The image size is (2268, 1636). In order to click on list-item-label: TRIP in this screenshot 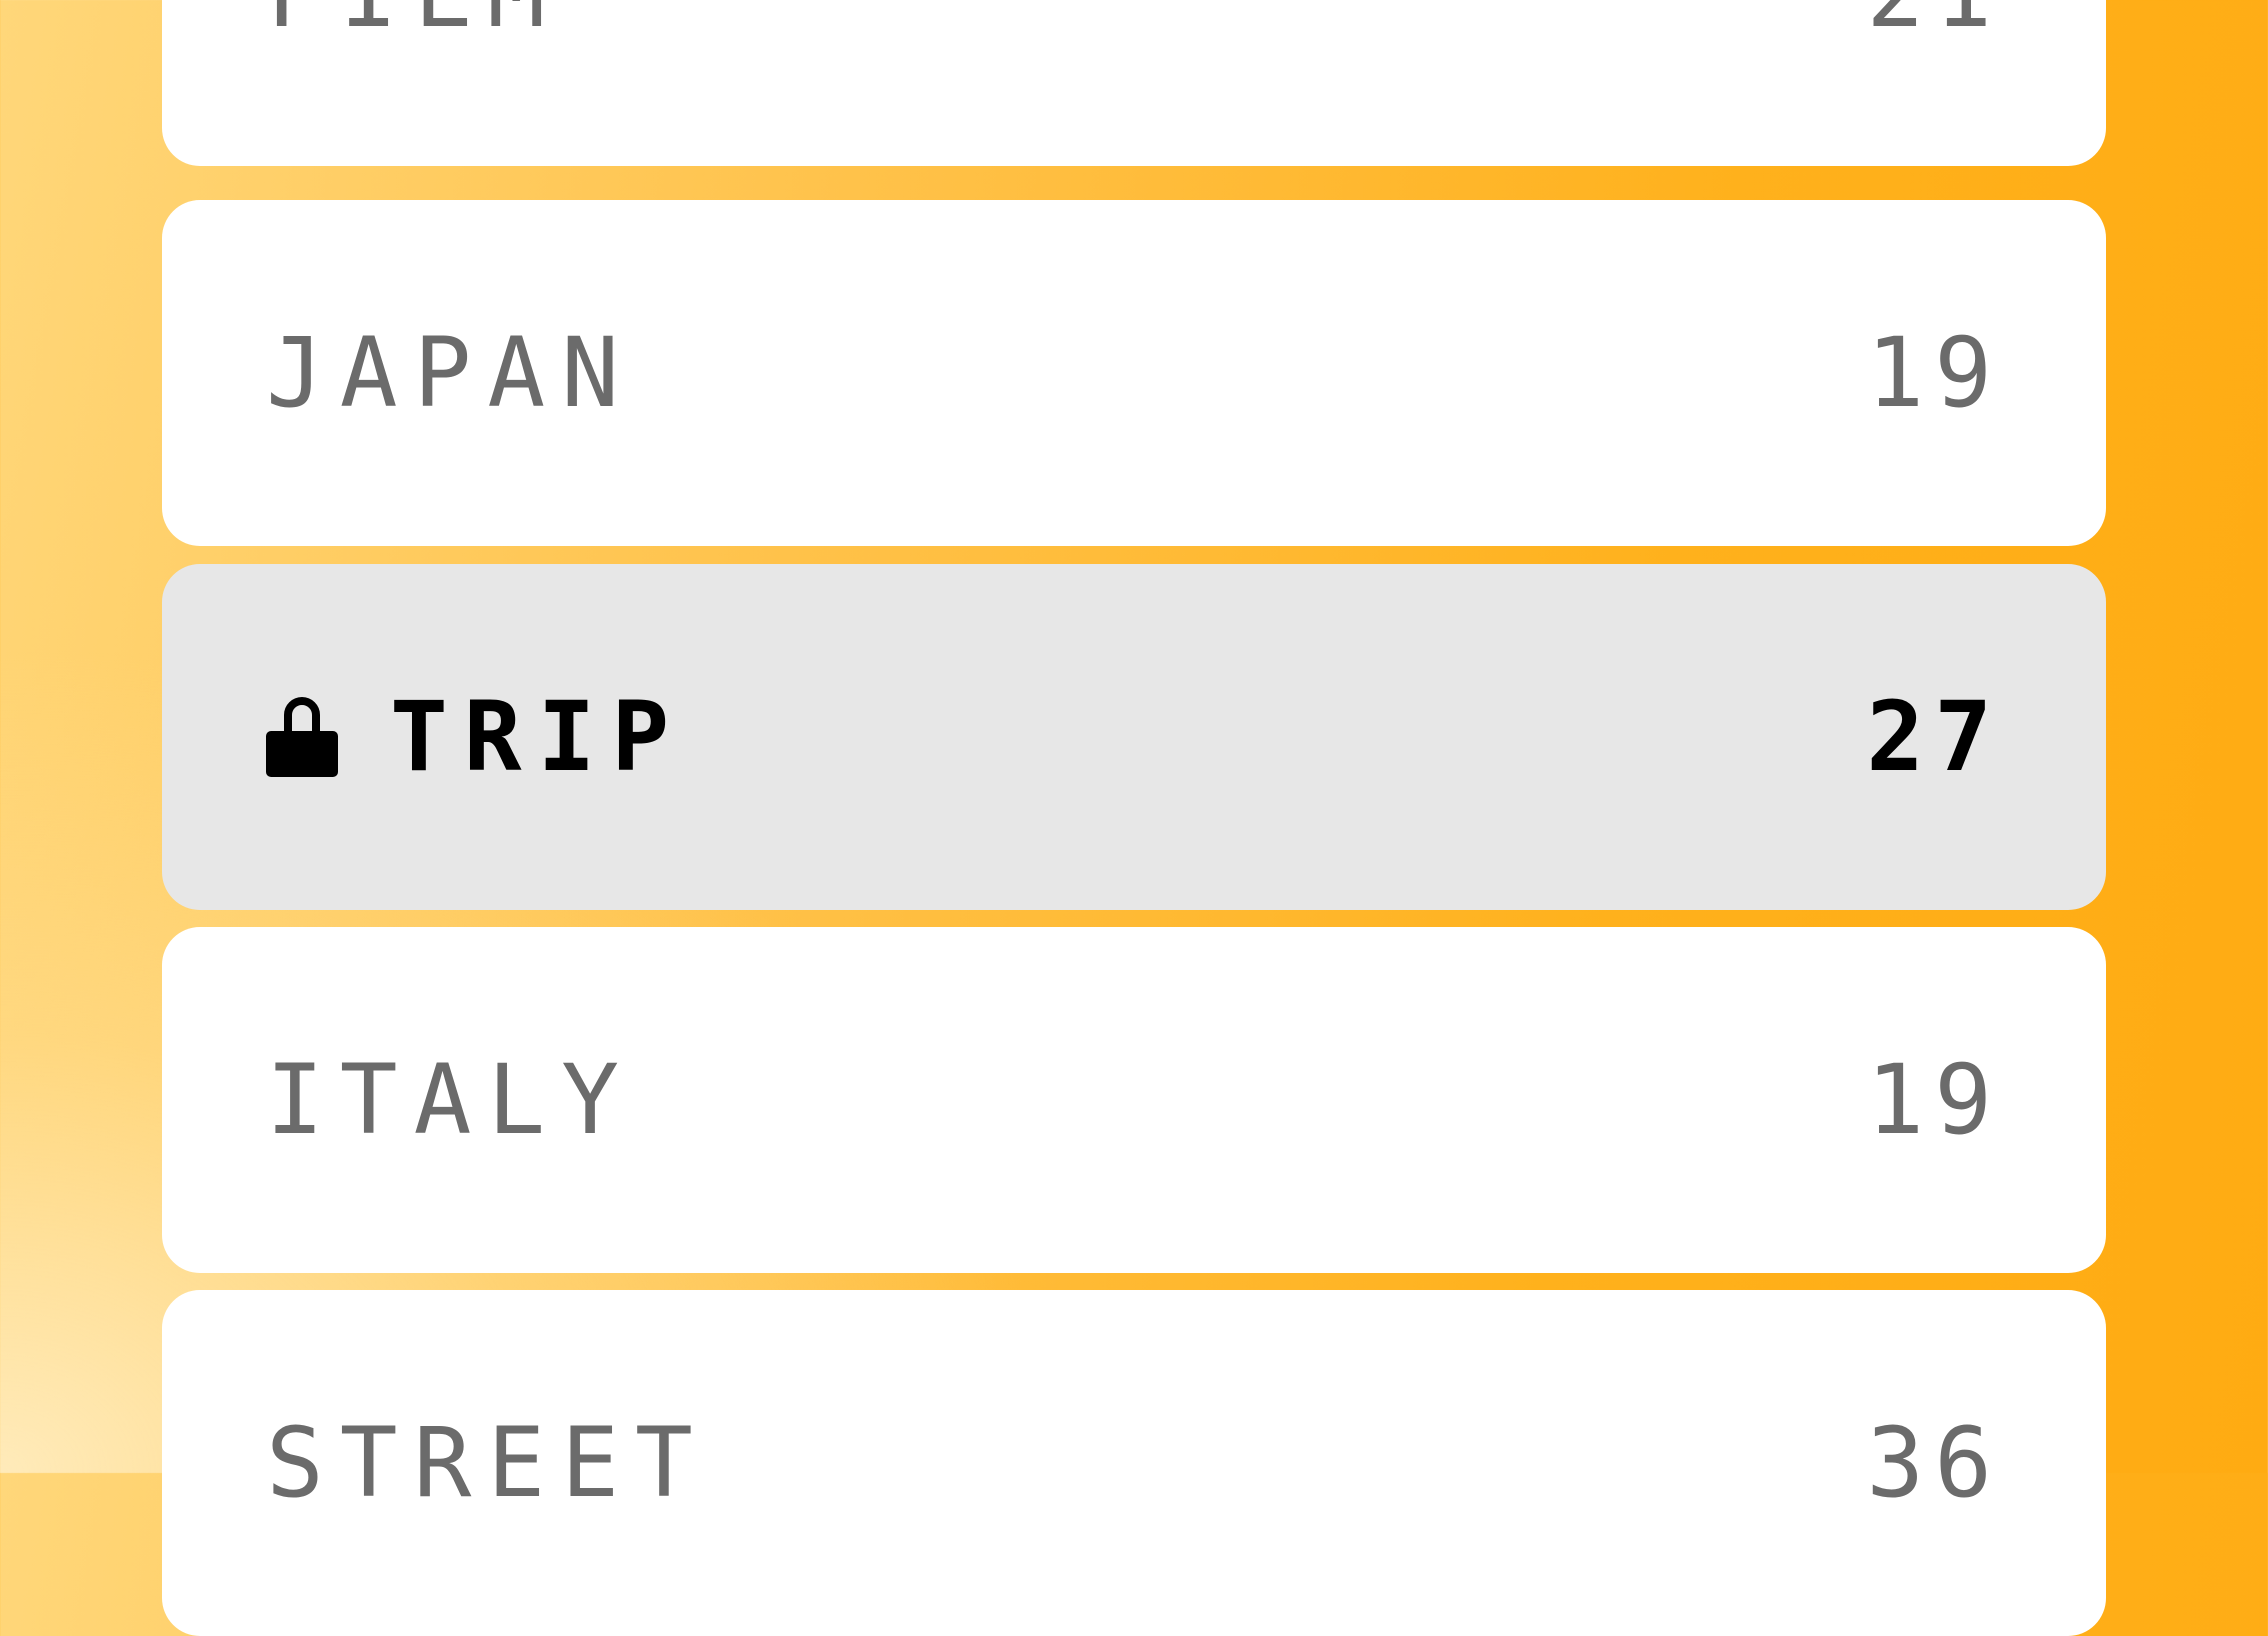, I will do `click(538, 737)`.